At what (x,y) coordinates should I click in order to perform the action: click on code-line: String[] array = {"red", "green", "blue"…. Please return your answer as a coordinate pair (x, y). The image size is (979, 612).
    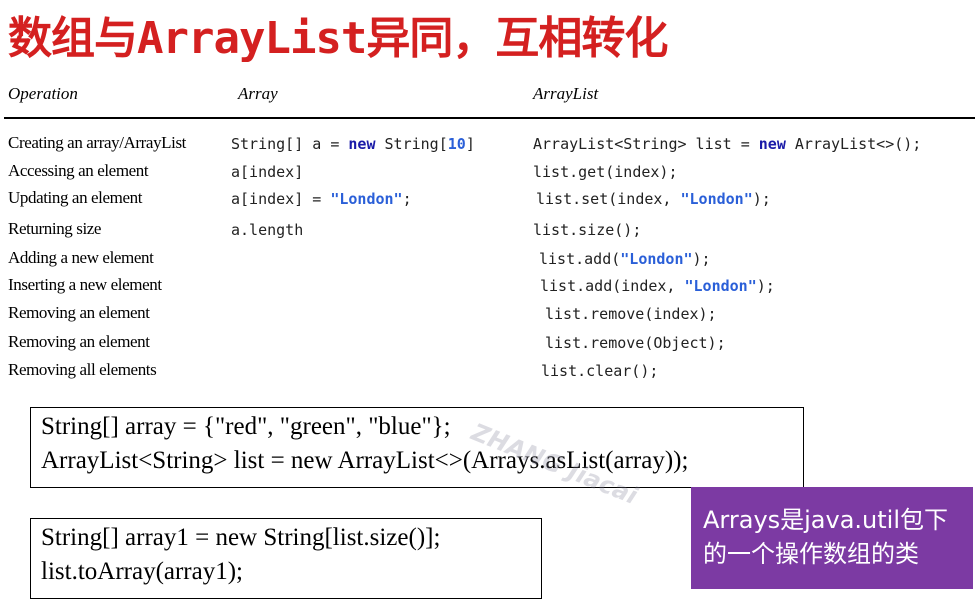
    Looking at the image, I should click on (246, 426).